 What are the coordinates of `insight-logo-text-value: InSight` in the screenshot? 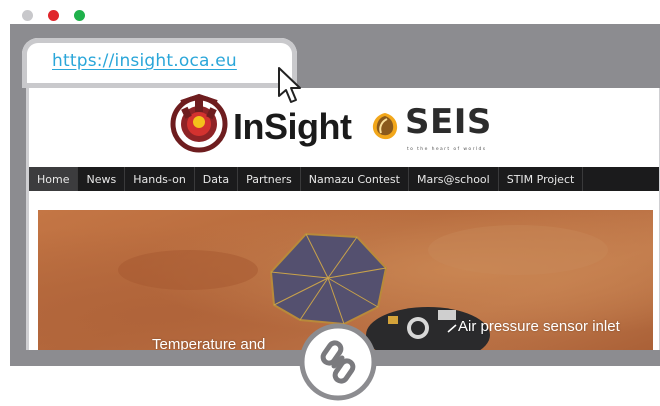 It's located at (292, 126).